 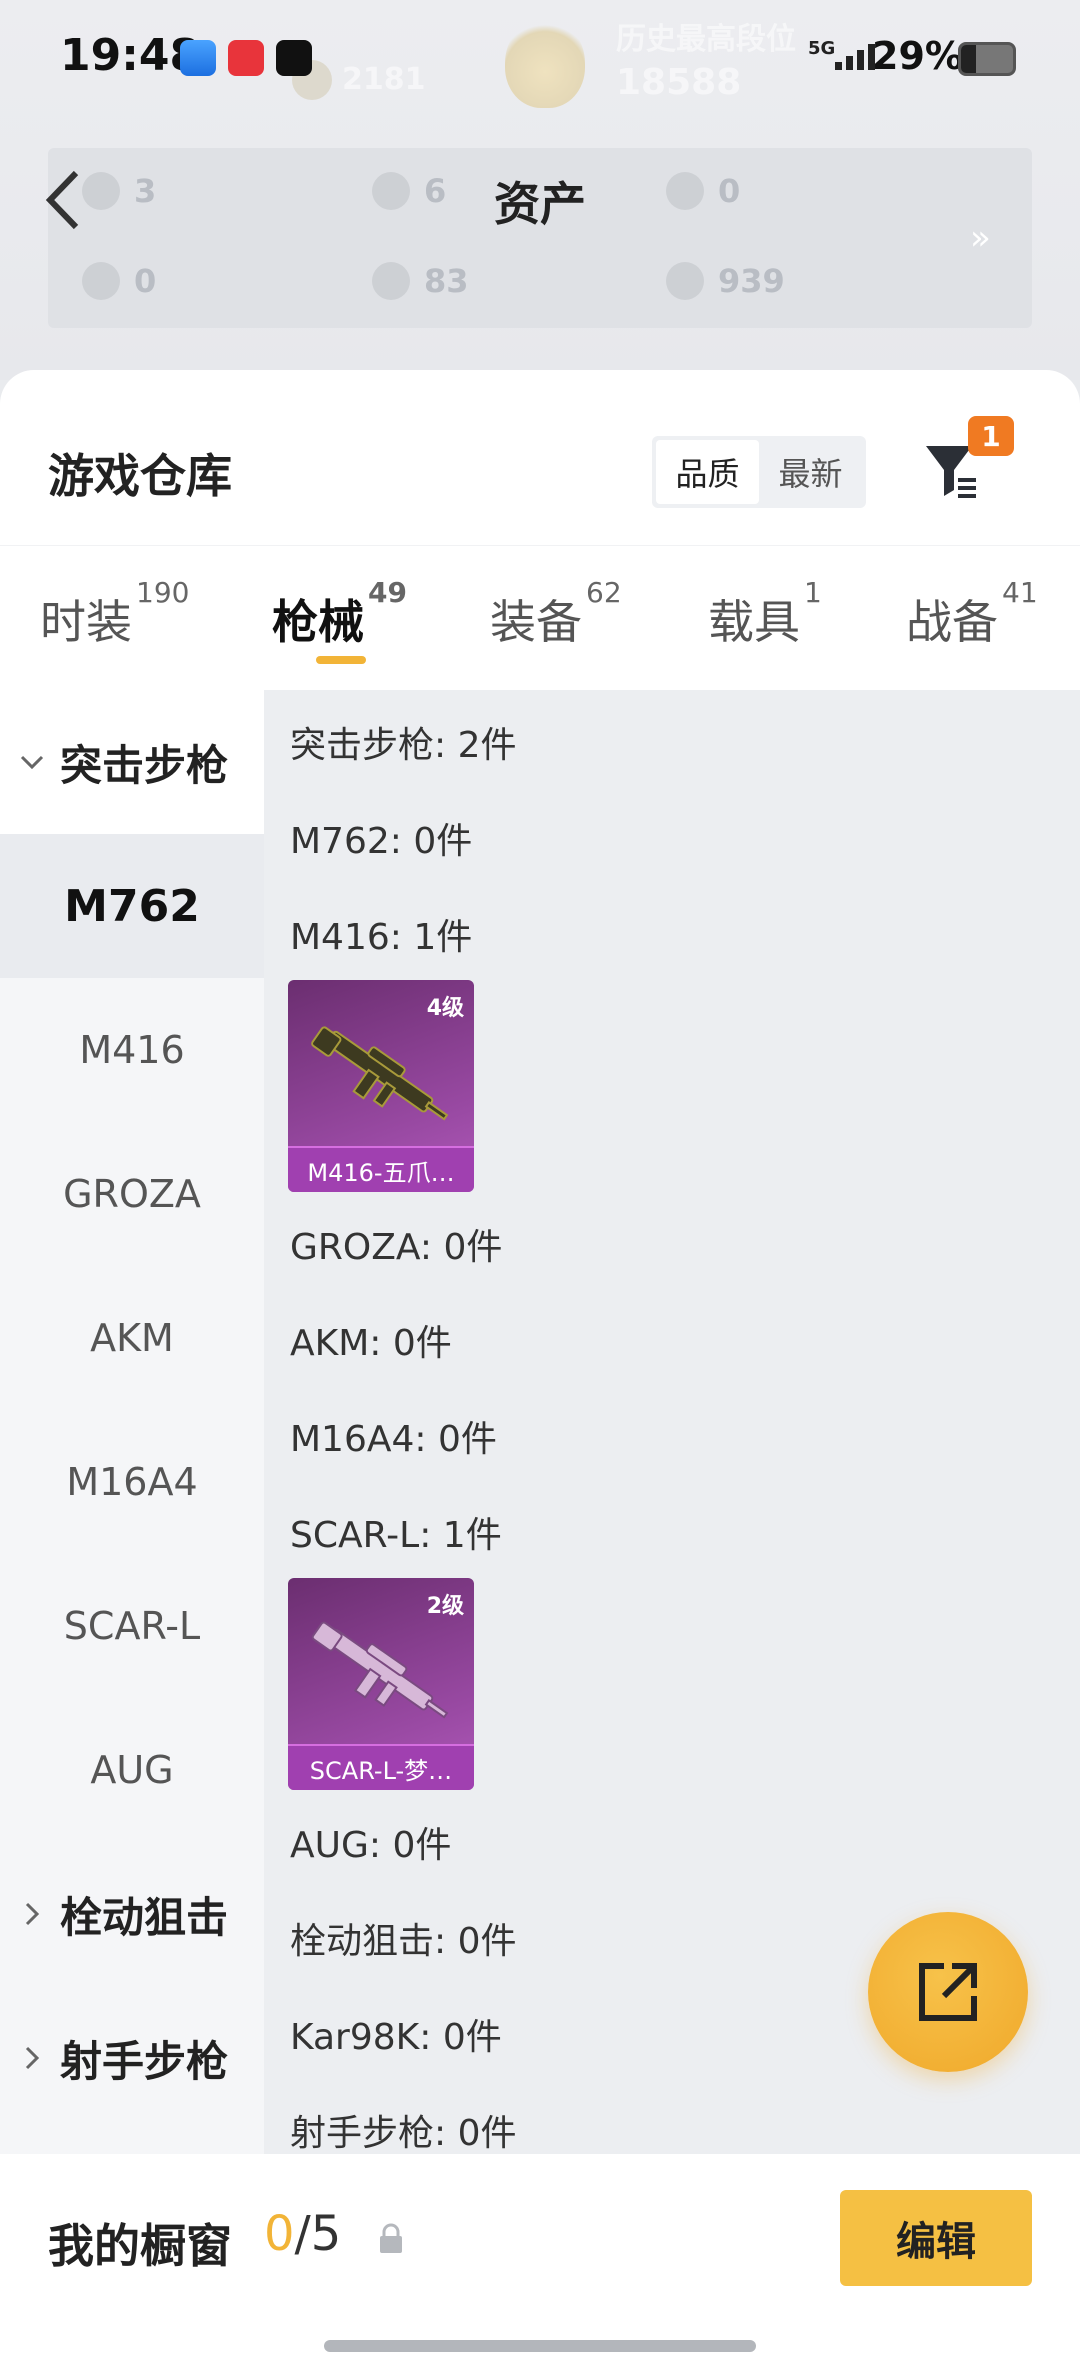 I want to click on asset-item: 6, so click(x=409, y=191).